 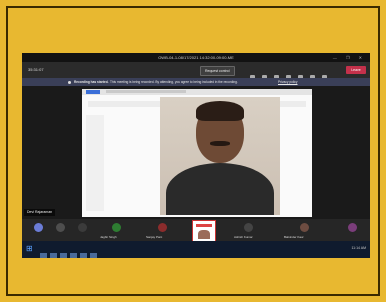 What do you see at coordinates (196, 249) in the screenshot?
I see `windows-taskbar: ⊞ 11:14 AM` at bounding box center [196, 249].